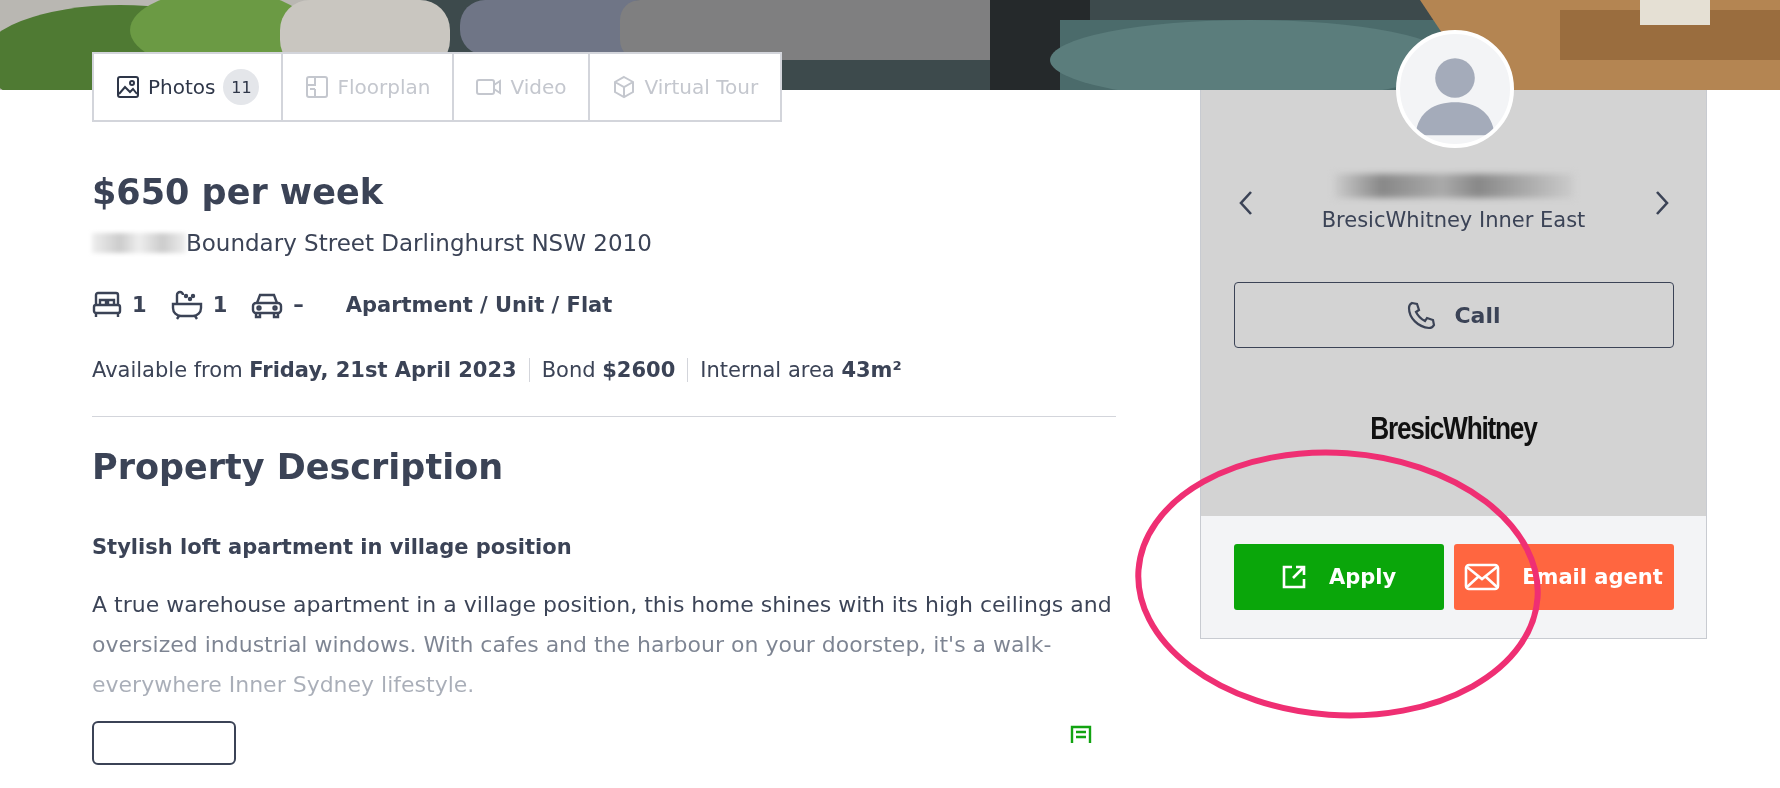 The image size is (1780, 788). What do you see at coordinates (489, 87) in the screenshot?
I see `video-camera-icon` at bounding box center [489, 87].